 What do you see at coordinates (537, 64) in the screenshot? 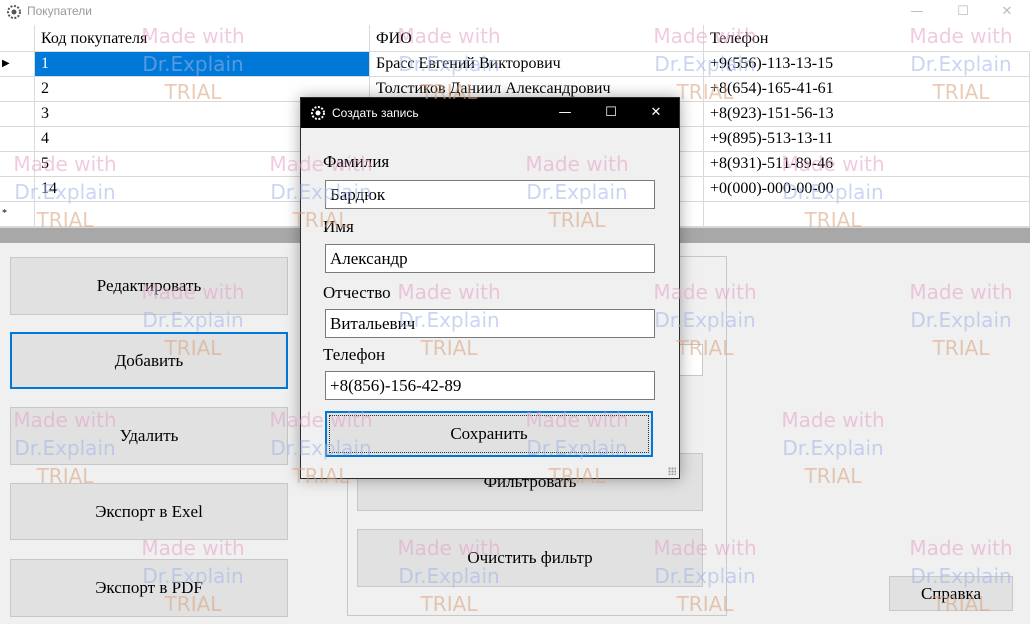
I see `cell-fio: Брасс Евгений Викторович` at bounding box center [537, 64].